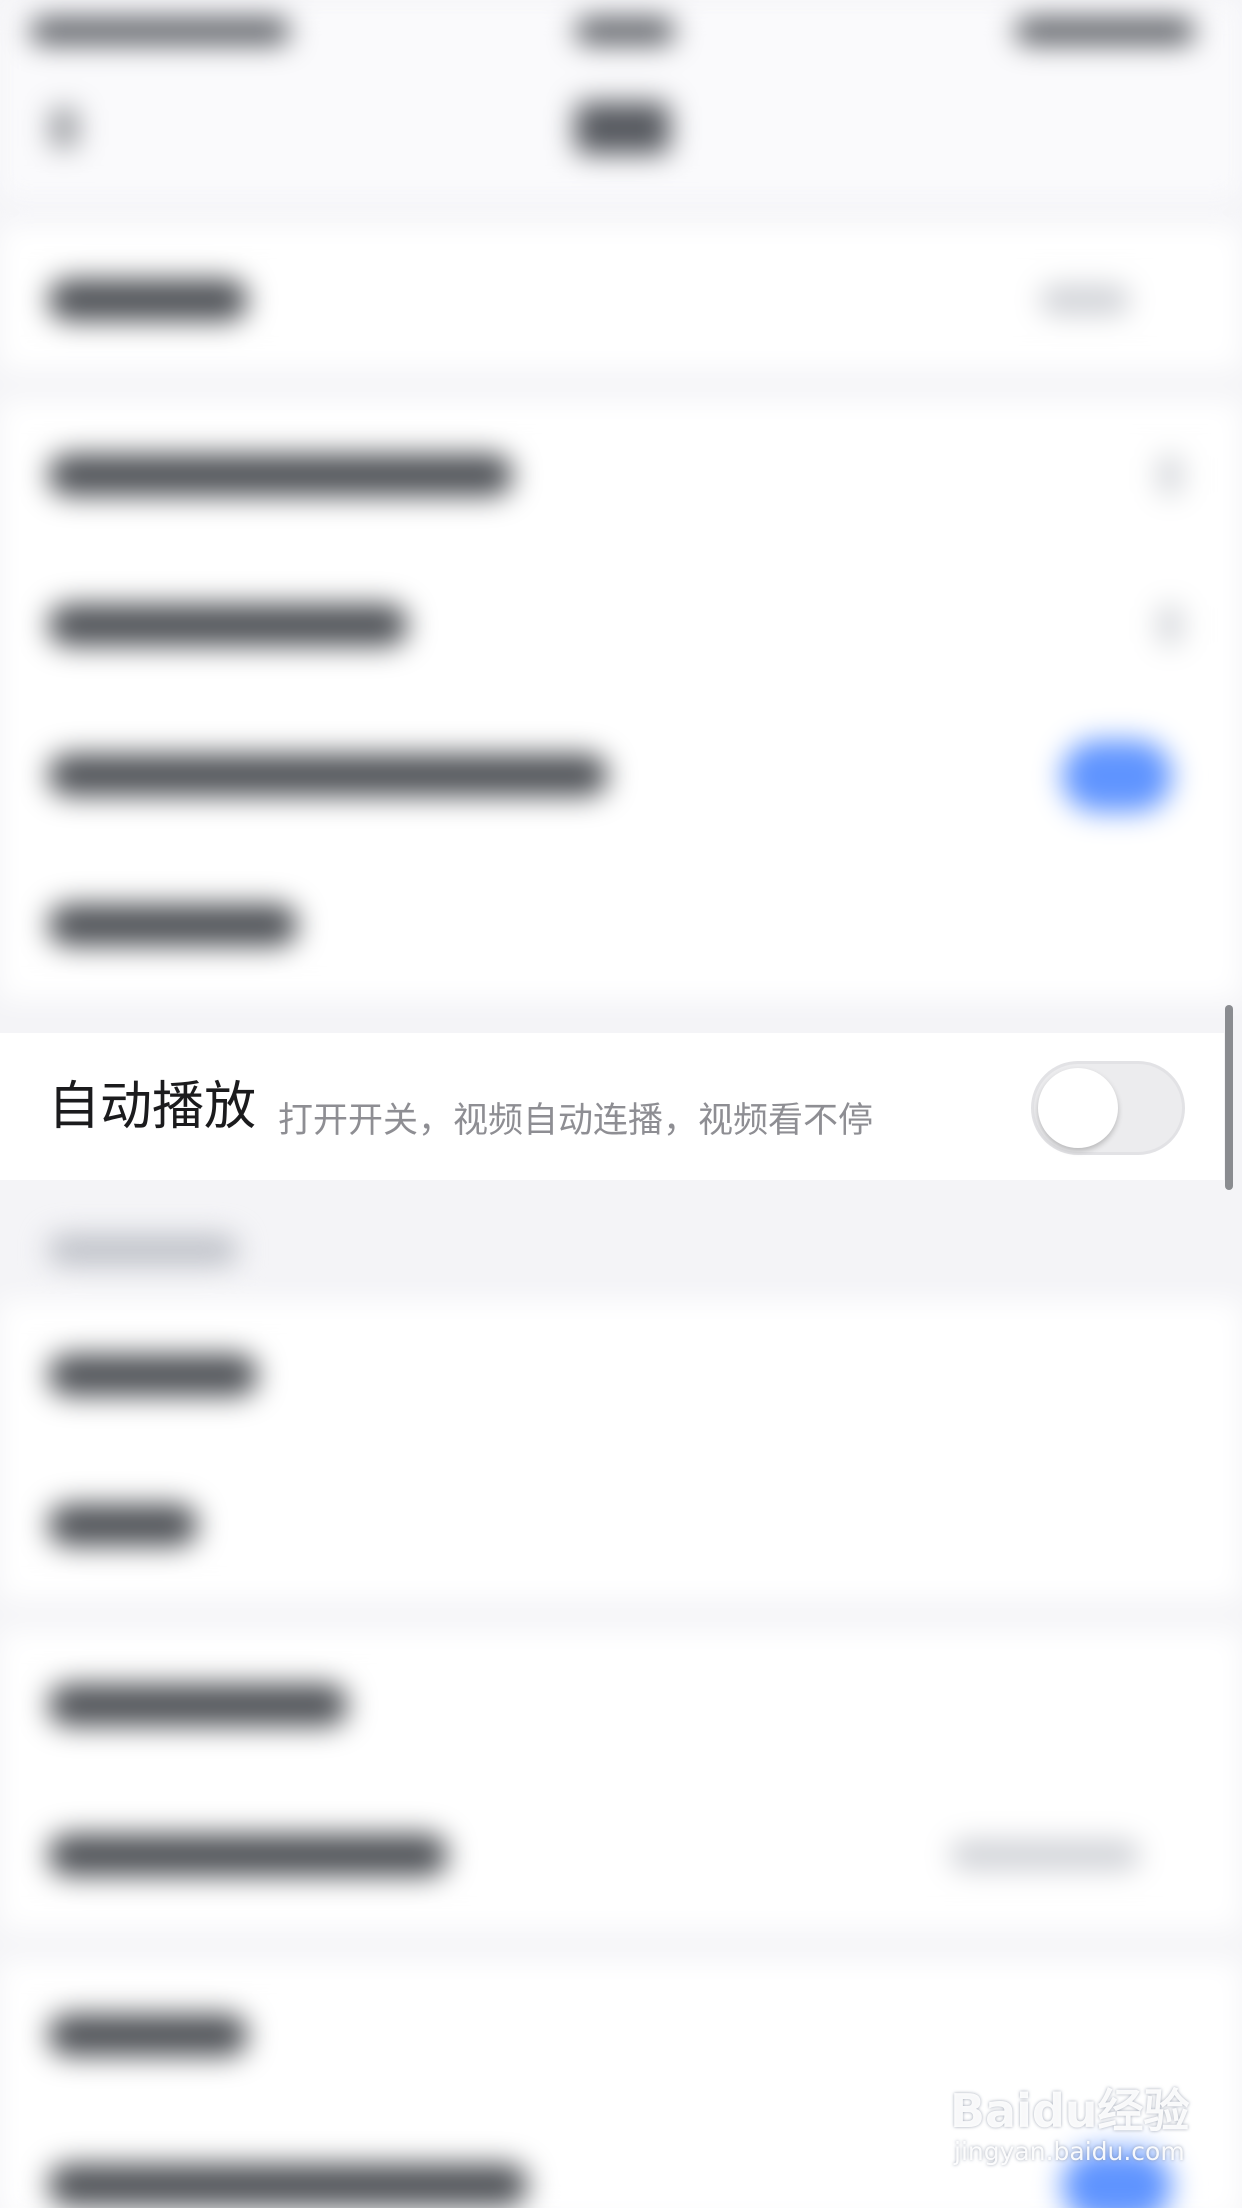  I want to click on status-bar, so click(621, 35).